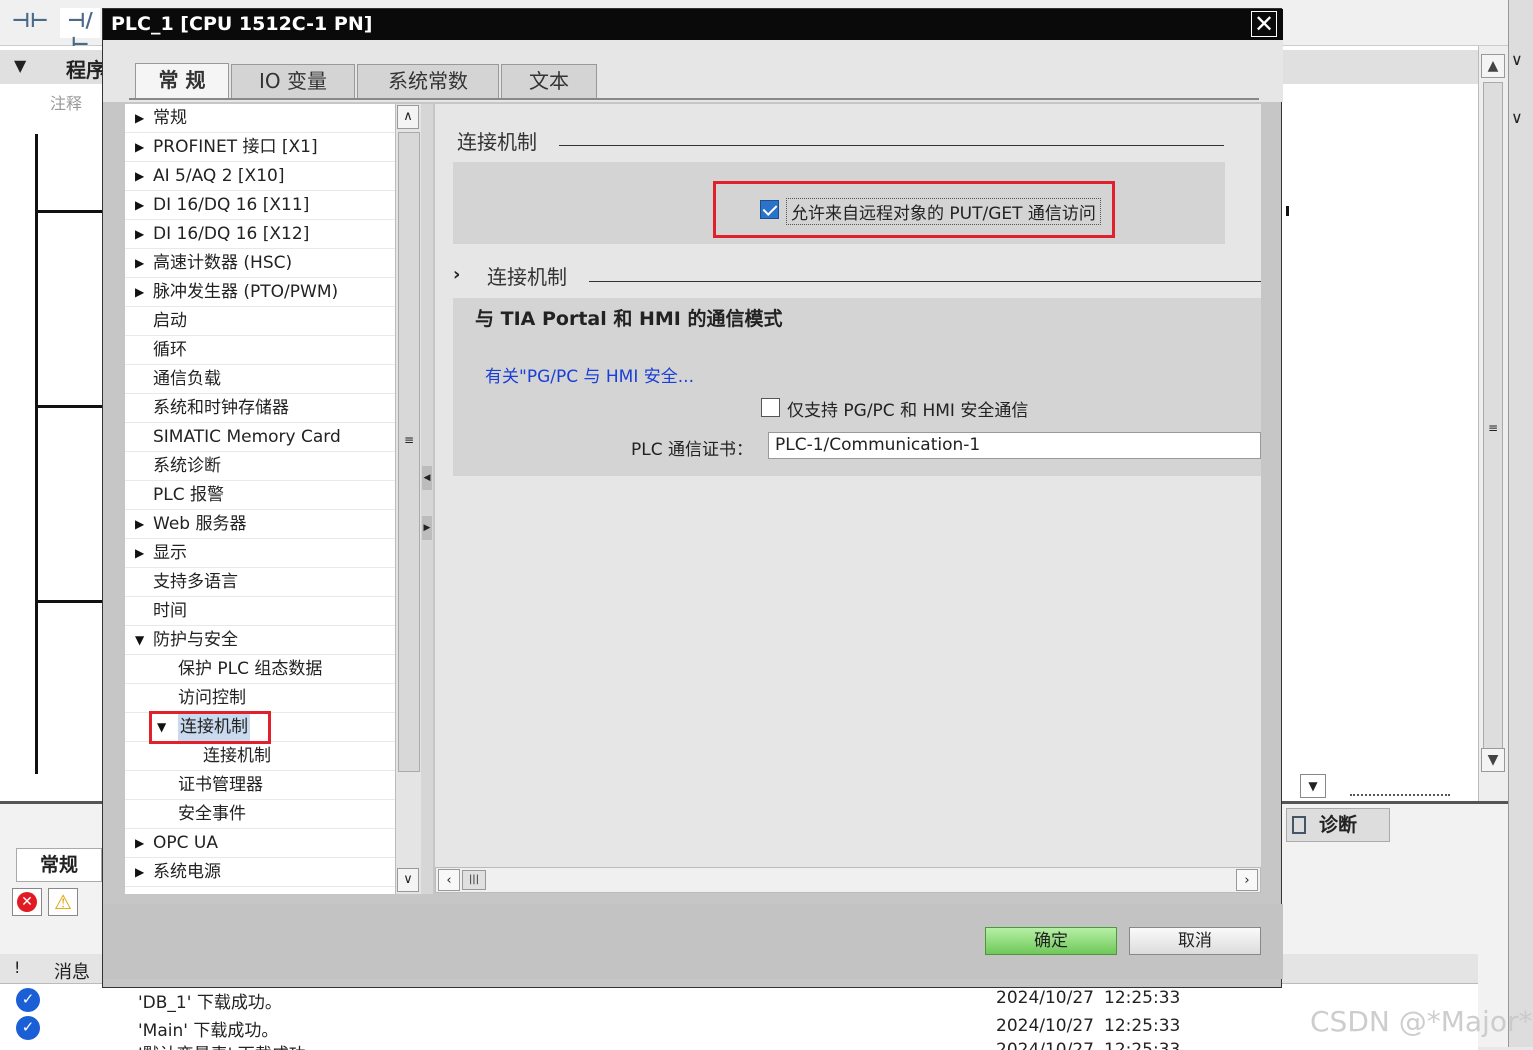  I want to click on expand-right-icon: ▶, so click(427, 528).